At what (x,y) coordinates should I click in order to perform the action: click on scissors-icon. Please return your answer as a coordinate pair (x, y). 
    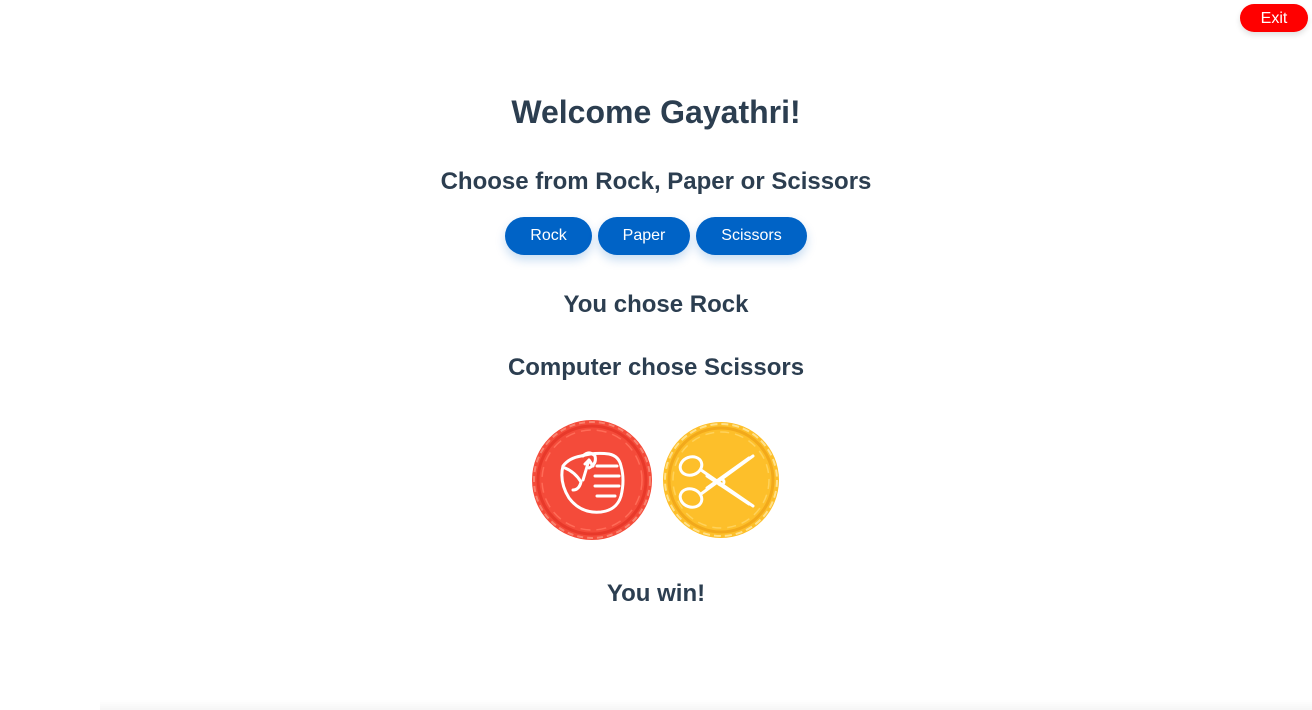
    Looking at the image, I should click on (721, 480).